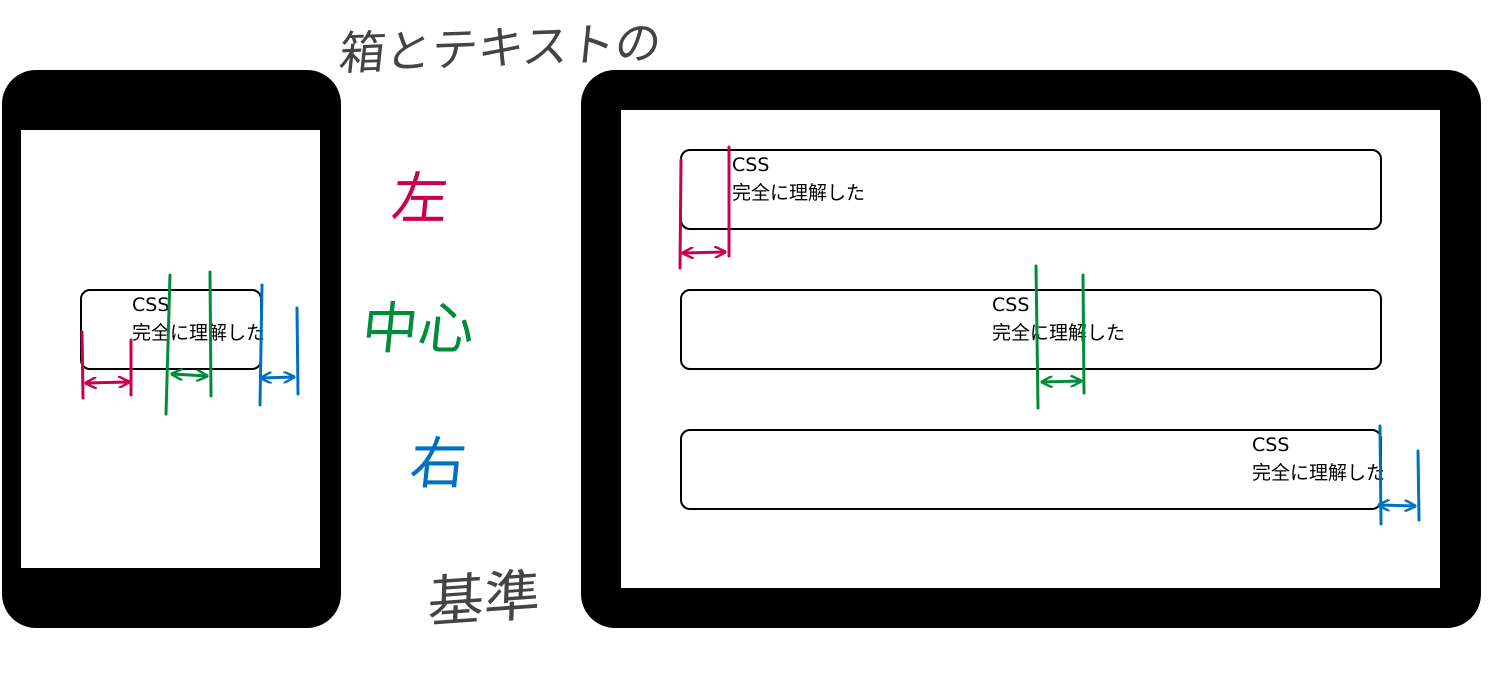  I want to click on phone-center-offset-mark, so click(188, 343).